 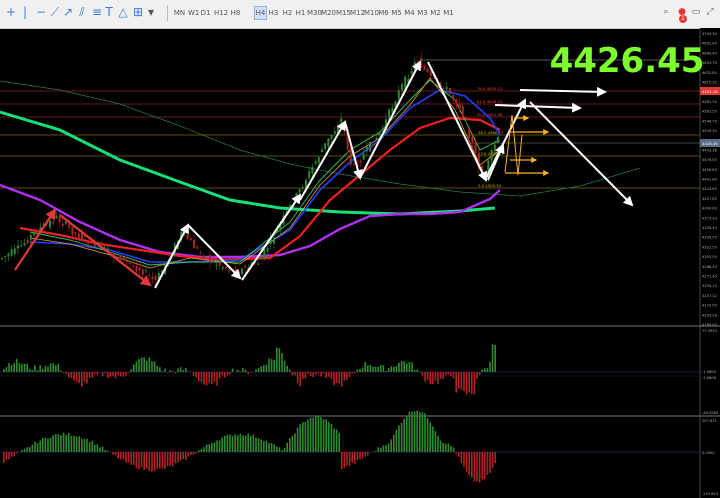 What do you see at coordinates (260, 13) in the screenshot?
I see `timeframe-h4: H4` at bounding box center [260, 13].